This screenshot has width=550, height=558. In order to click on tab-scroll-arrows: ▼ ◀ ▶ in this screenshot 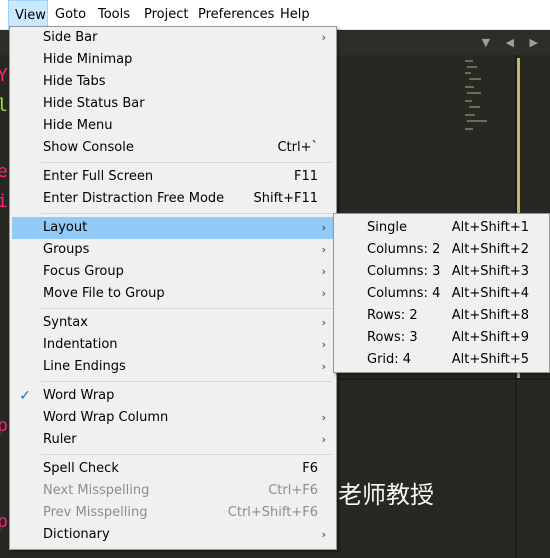, I will do `click(513, 42)`.